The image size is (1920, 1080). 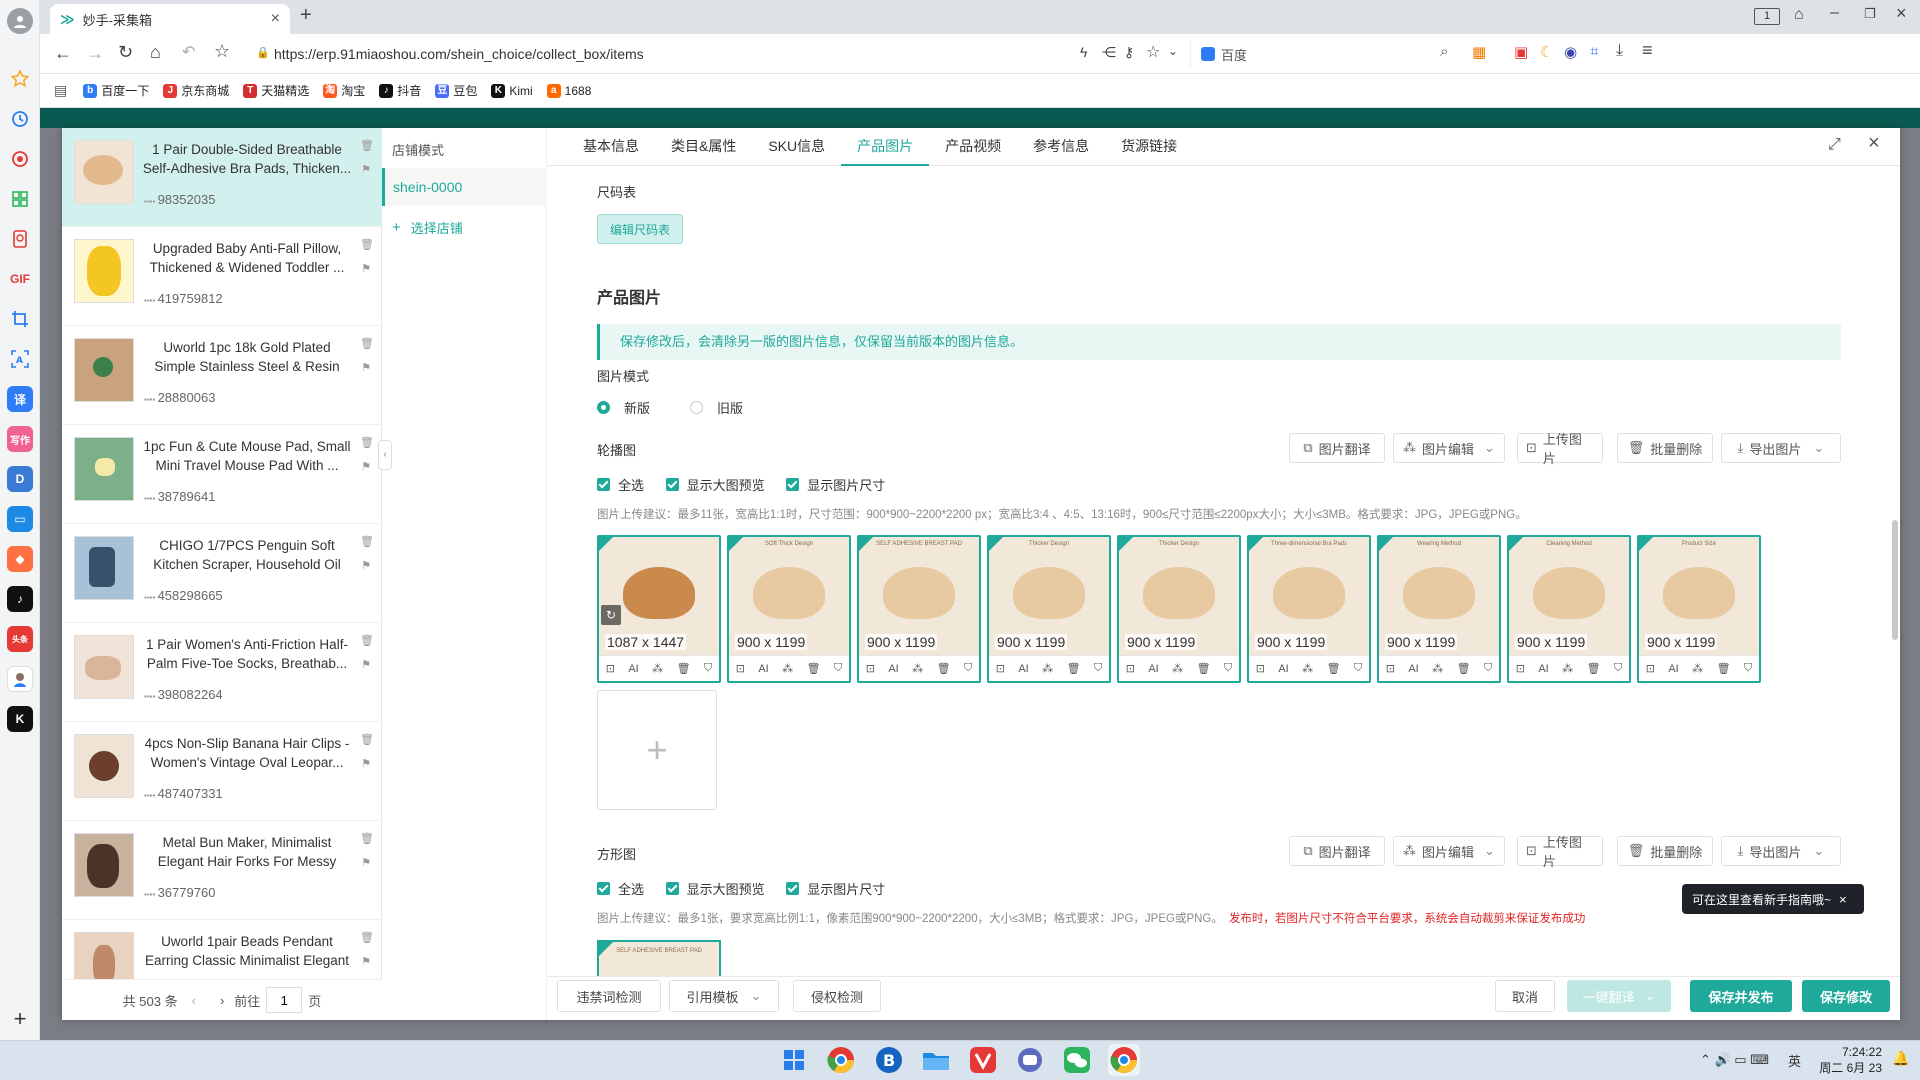 What do you see at coordinates (1767, 16) in the screenshot?
I see `window-count-badge: 1` at bounding box center [1767, 16].